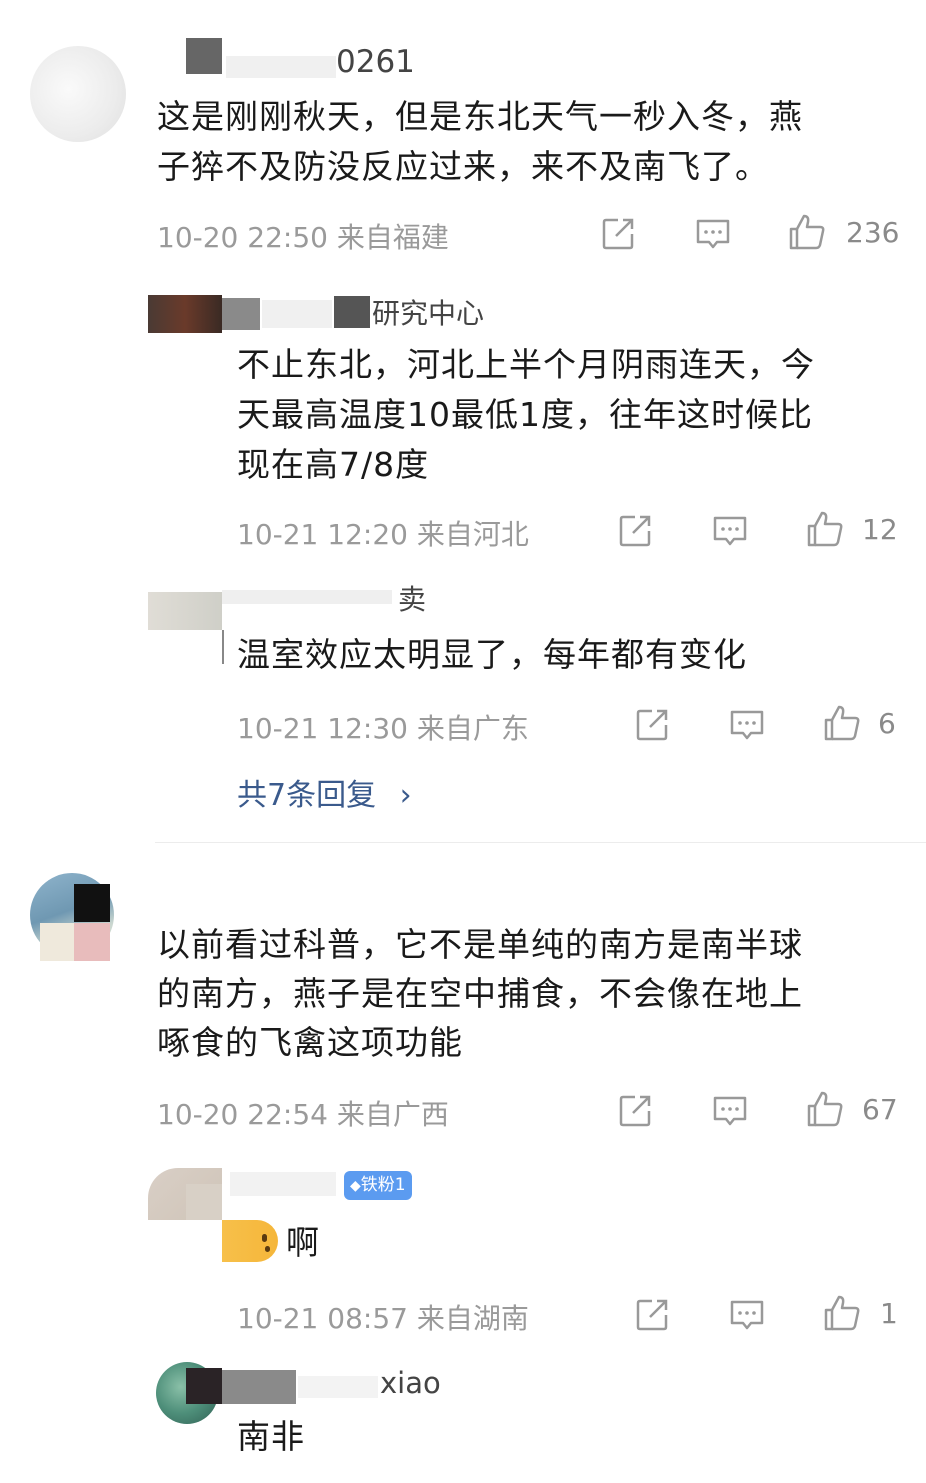 The width and height of the screenshot is (926, 1483). I want to click on reply-text: 南非, so click(271, 1436).